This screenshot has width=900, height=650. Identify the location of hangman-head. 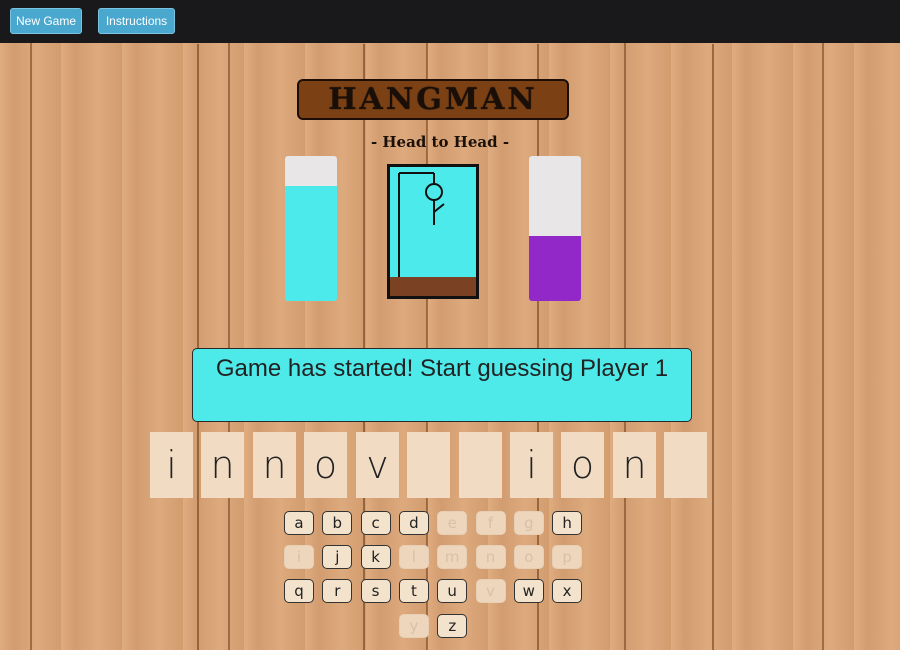
(434, 192).